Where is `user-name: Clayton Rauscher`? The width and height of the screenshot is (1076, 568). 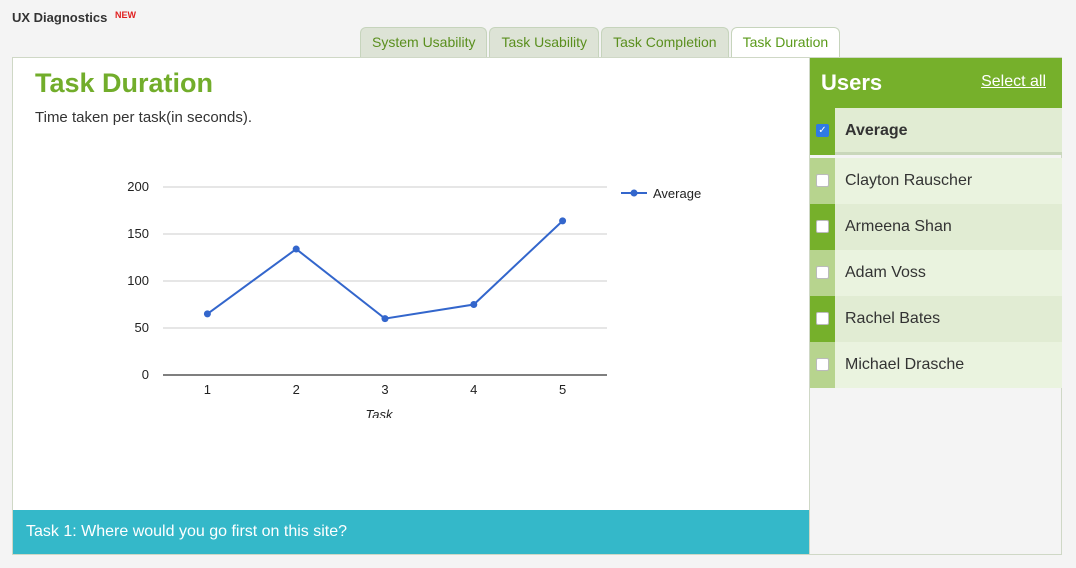 user-name: Clayton Rauscher is located at coordinates (909, 180).